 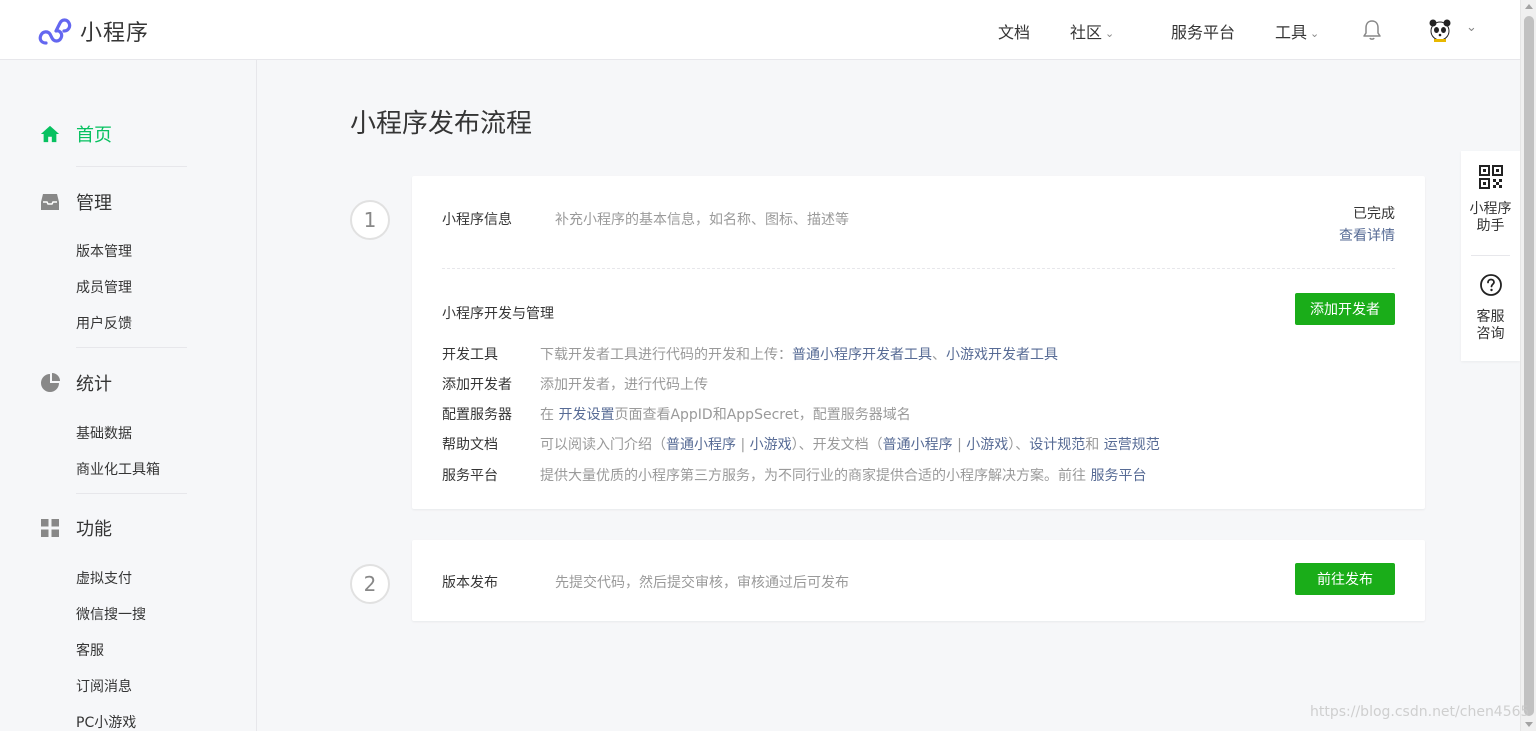 I want to click on docs-minigame-link: 小游戏, so click(x=987, y=445).